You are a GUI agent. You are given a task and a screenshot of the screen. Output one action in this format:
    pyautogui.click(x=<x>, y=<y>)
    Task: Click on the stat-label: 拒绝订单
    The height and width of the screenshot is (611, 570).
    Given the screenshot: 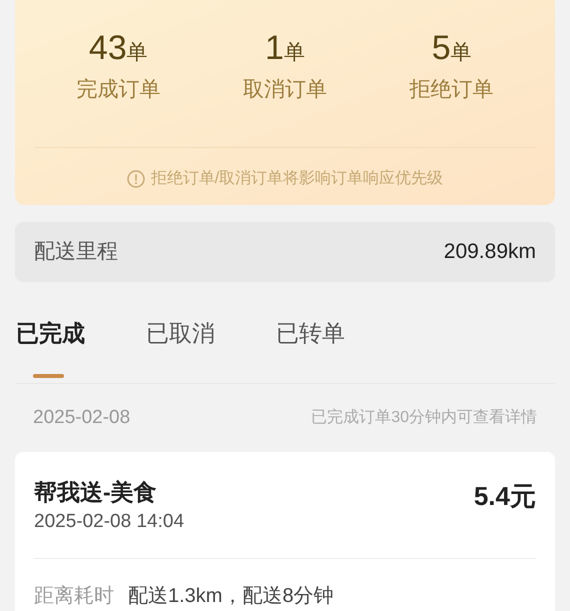 What is the action you would take?
    pyautogui.click(x=452, y=90)
    